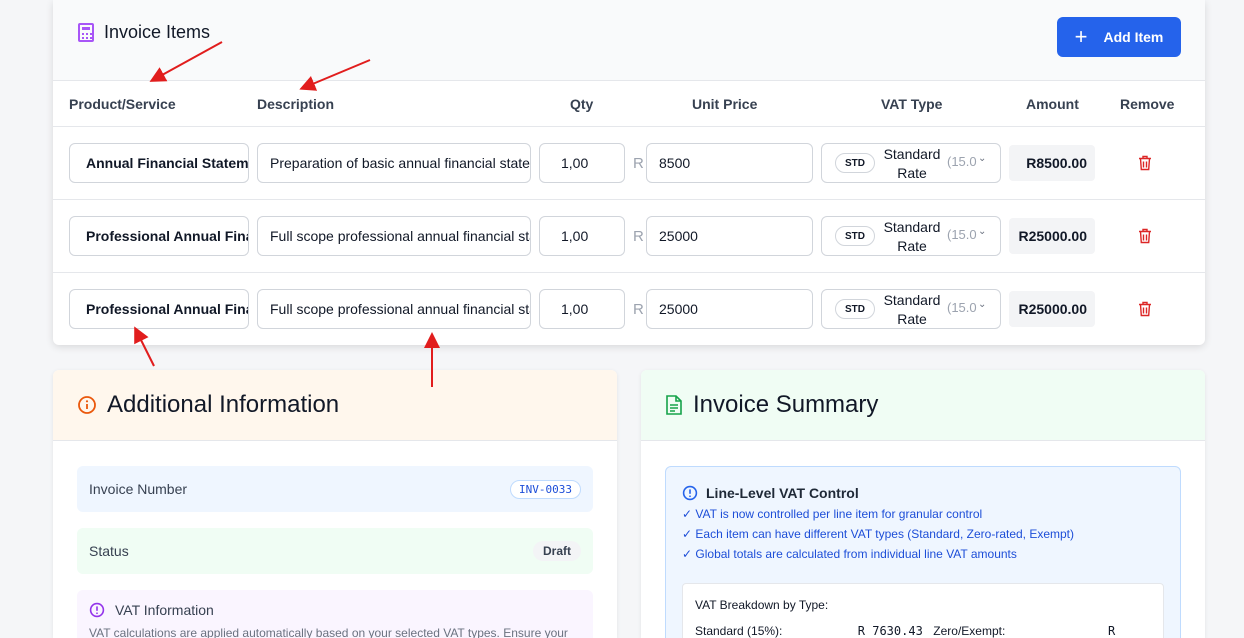 The width and height of the screenshot is (1244, 638). I want to click on status-badge: Draft, so click(556, 551).